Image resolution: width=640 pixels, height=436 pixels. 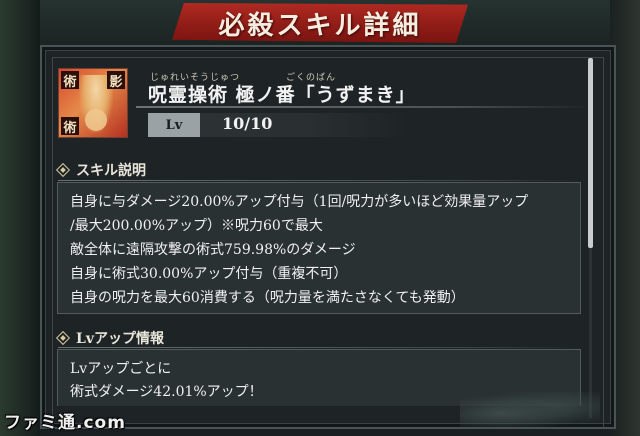 I want to click on skill-hand-art, so click(x=96, y=120).